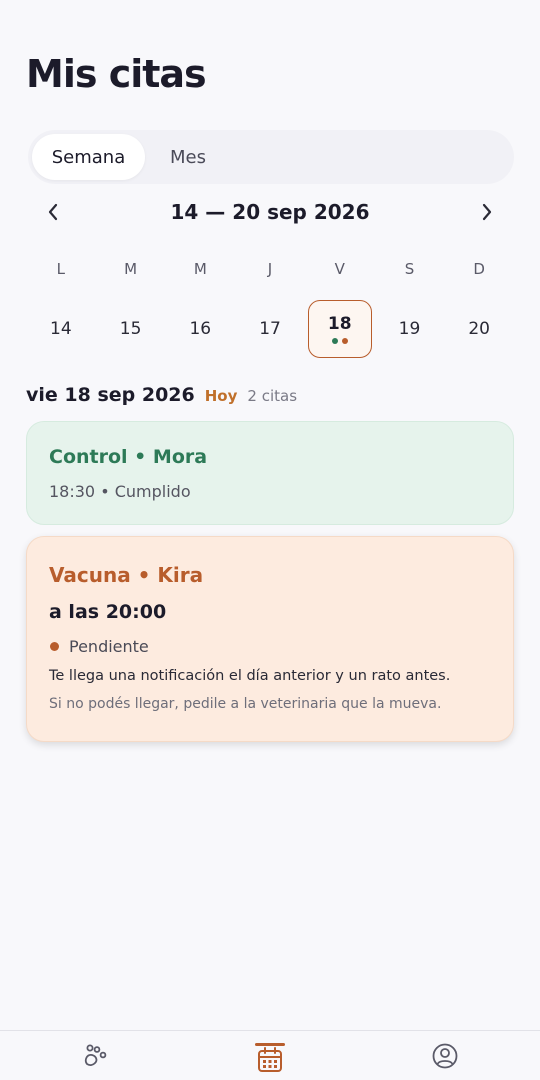 The image size is (540, 1080). I want to click on appointment-title: Control • Mora, so click(128, 457).